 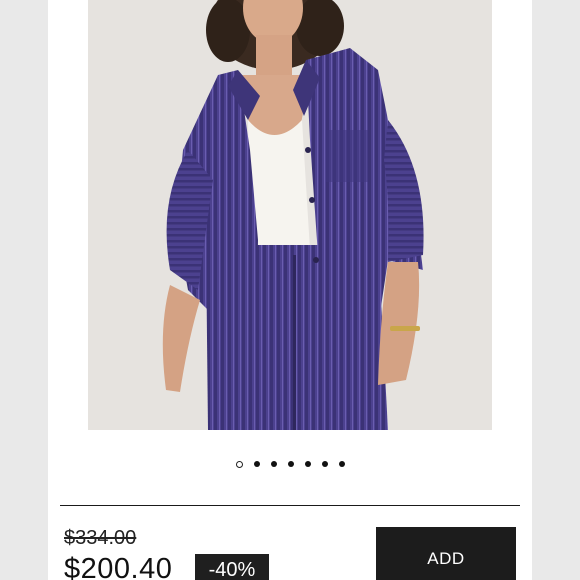 I want to click on image-carousel-indicator, so click(x=290, y=464).